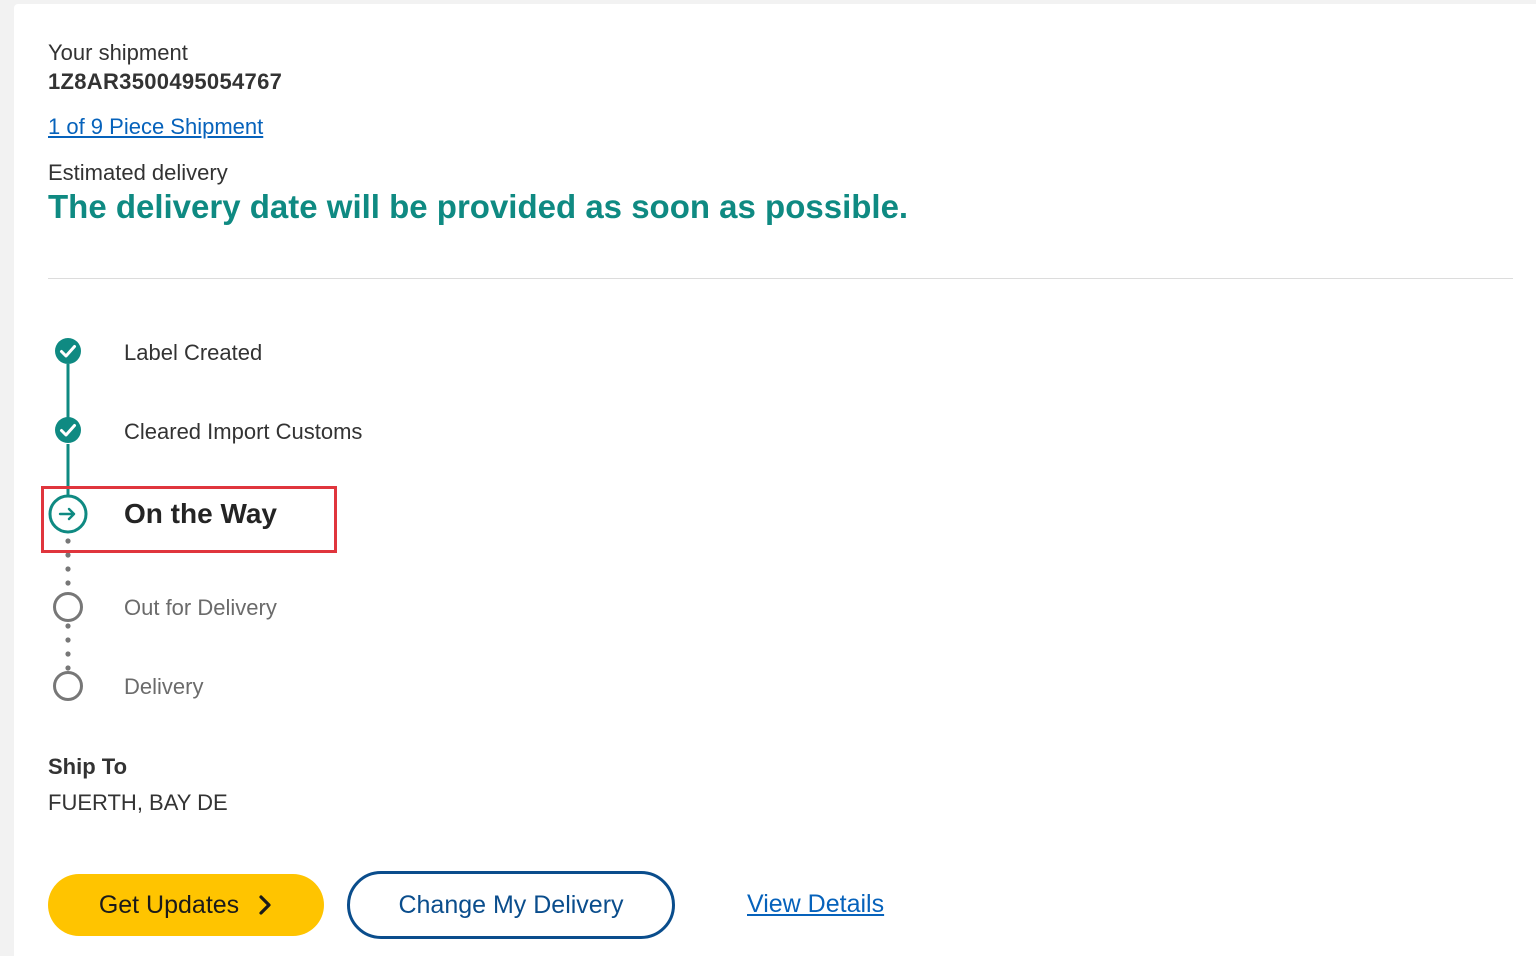 The height and width of the screenshot is (956, 1536). Describe the element at coordinates (265, 905) in the screenshot. I see `chevron-right-icon` at that location.